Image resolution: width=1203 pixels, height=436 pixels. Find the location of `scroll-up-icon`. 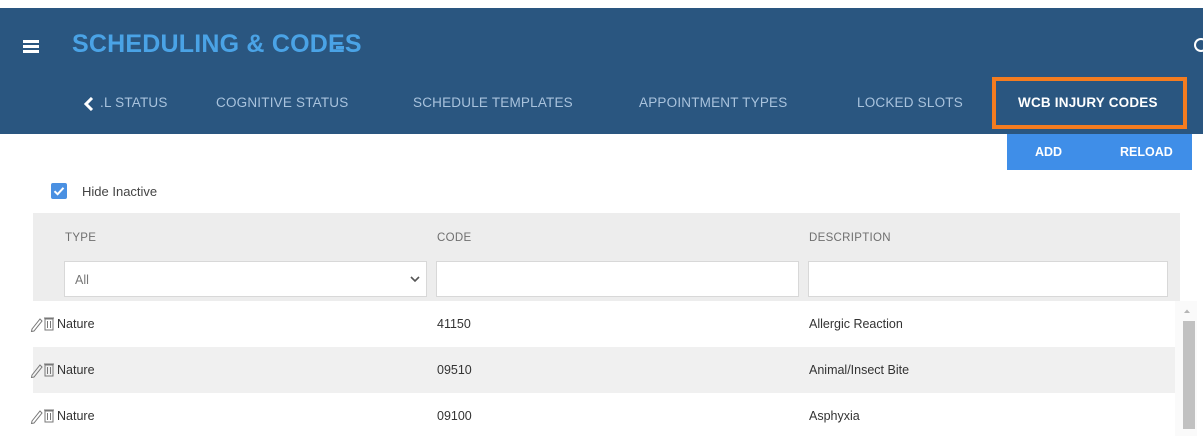

scroll-up-icon is located at coordinates (1187, 311).